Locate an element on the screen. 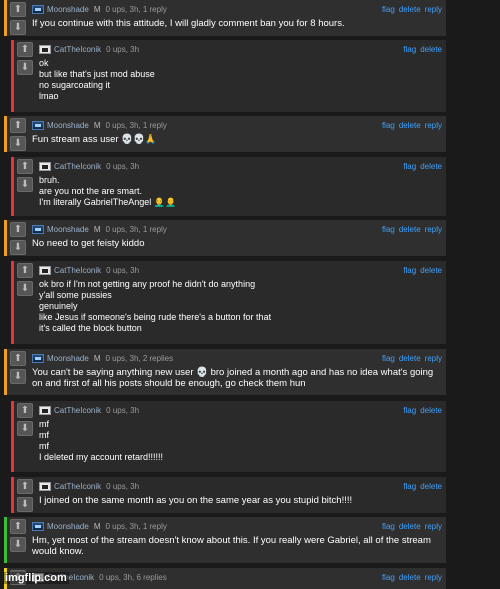 The width and height of the screenshot is (500, 589). comment-actions: flag delete is located at coordinates (422, 270).